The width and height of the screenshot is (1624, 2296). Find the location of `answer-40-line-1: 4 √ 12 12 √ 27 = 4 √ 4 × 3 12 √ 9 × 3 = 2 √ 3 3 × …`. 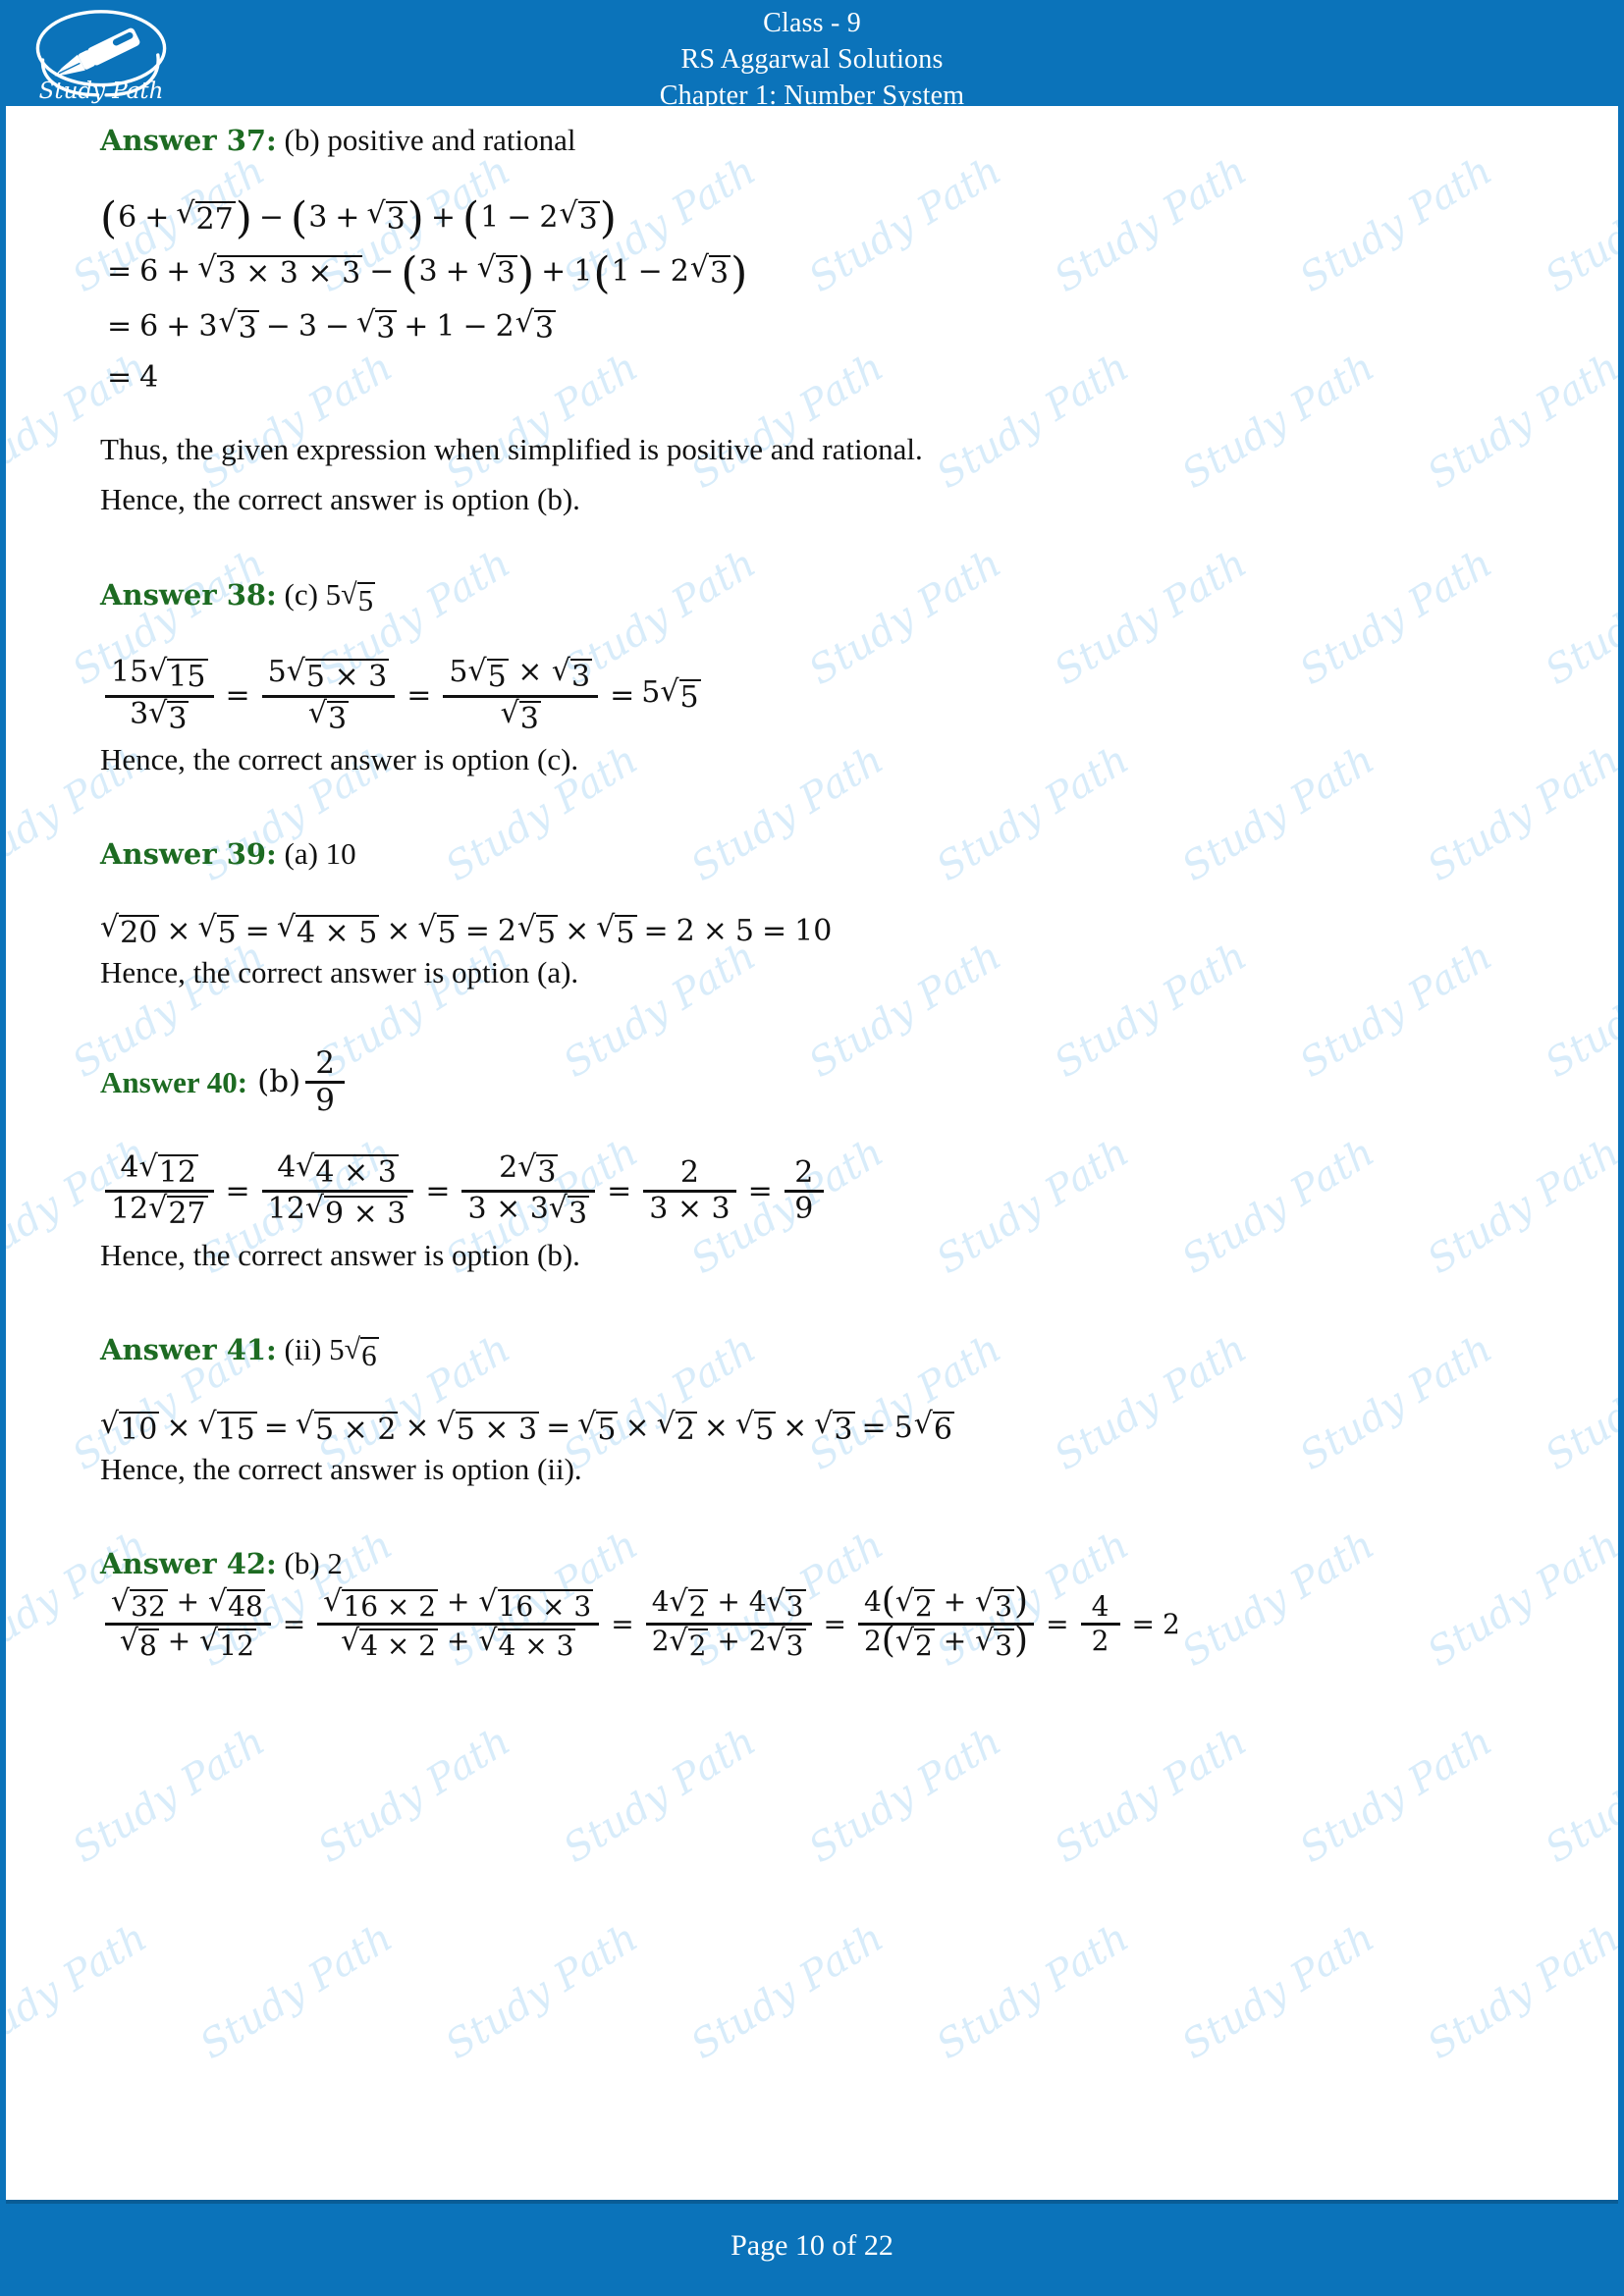

answer-40-line-1: 4 √ 12 12 √ 27 = 4 √ 4 × 3 12 √ 9 × 3 = 2 √ 3 3 × … is located at coordinates (818, 1191).